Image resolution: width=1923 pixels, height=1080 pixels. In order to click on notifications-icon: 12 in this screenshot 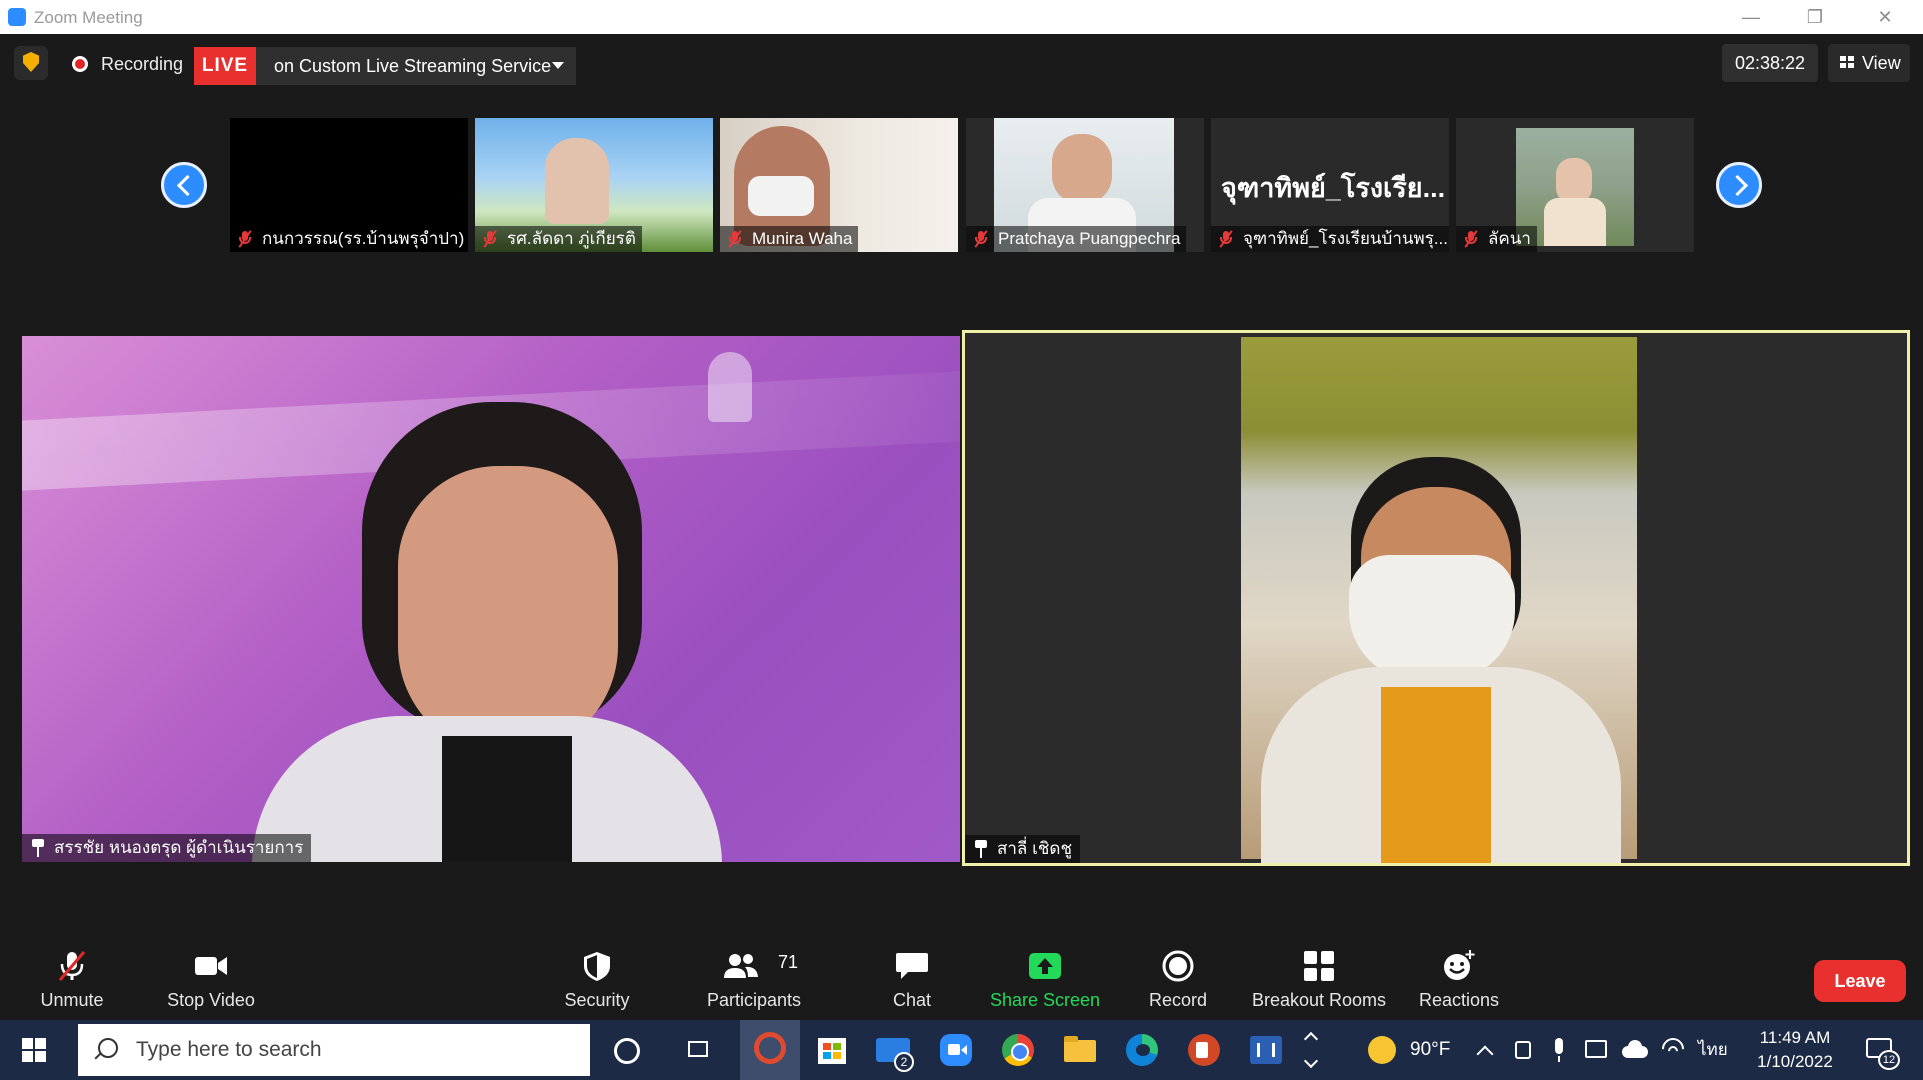, I will do `click(1882, 1050)`.